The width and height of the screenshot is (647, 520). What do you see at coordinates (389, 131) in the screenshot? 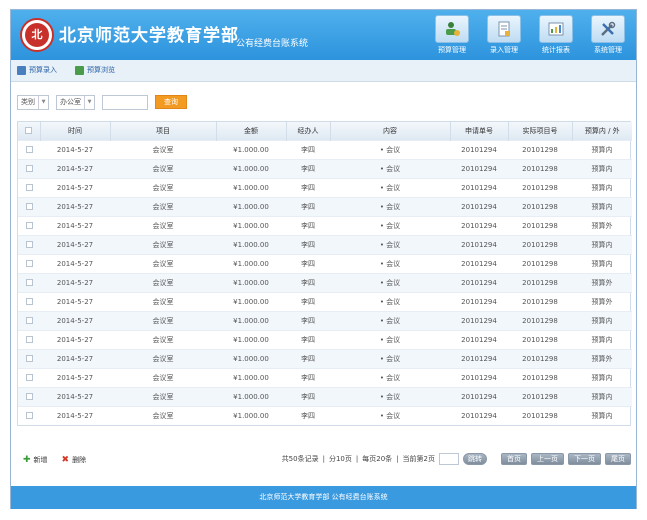
I see `column-header: 内容` at bounding box center [389, 131].